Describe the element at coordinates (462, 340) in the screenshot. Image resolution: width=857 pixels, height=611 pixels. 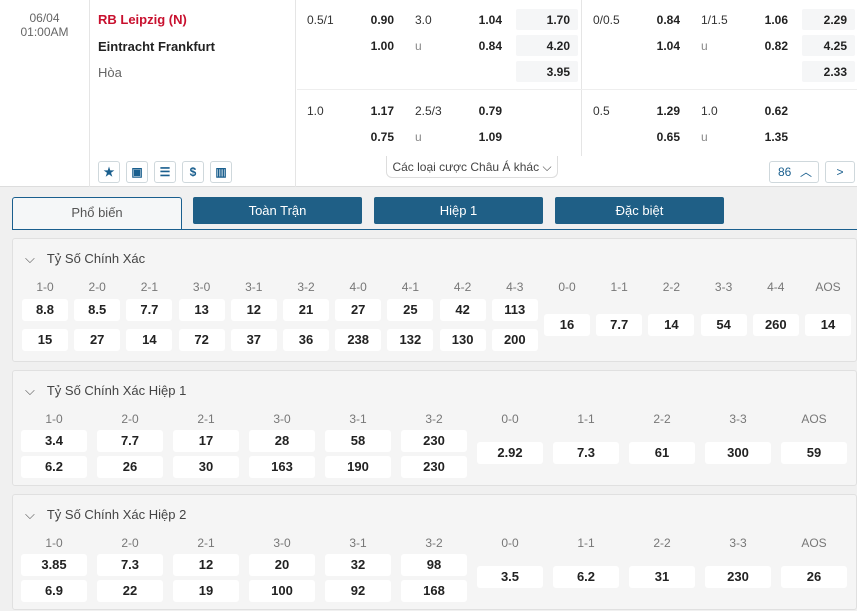
I see `odds-cell: 130` at that location.